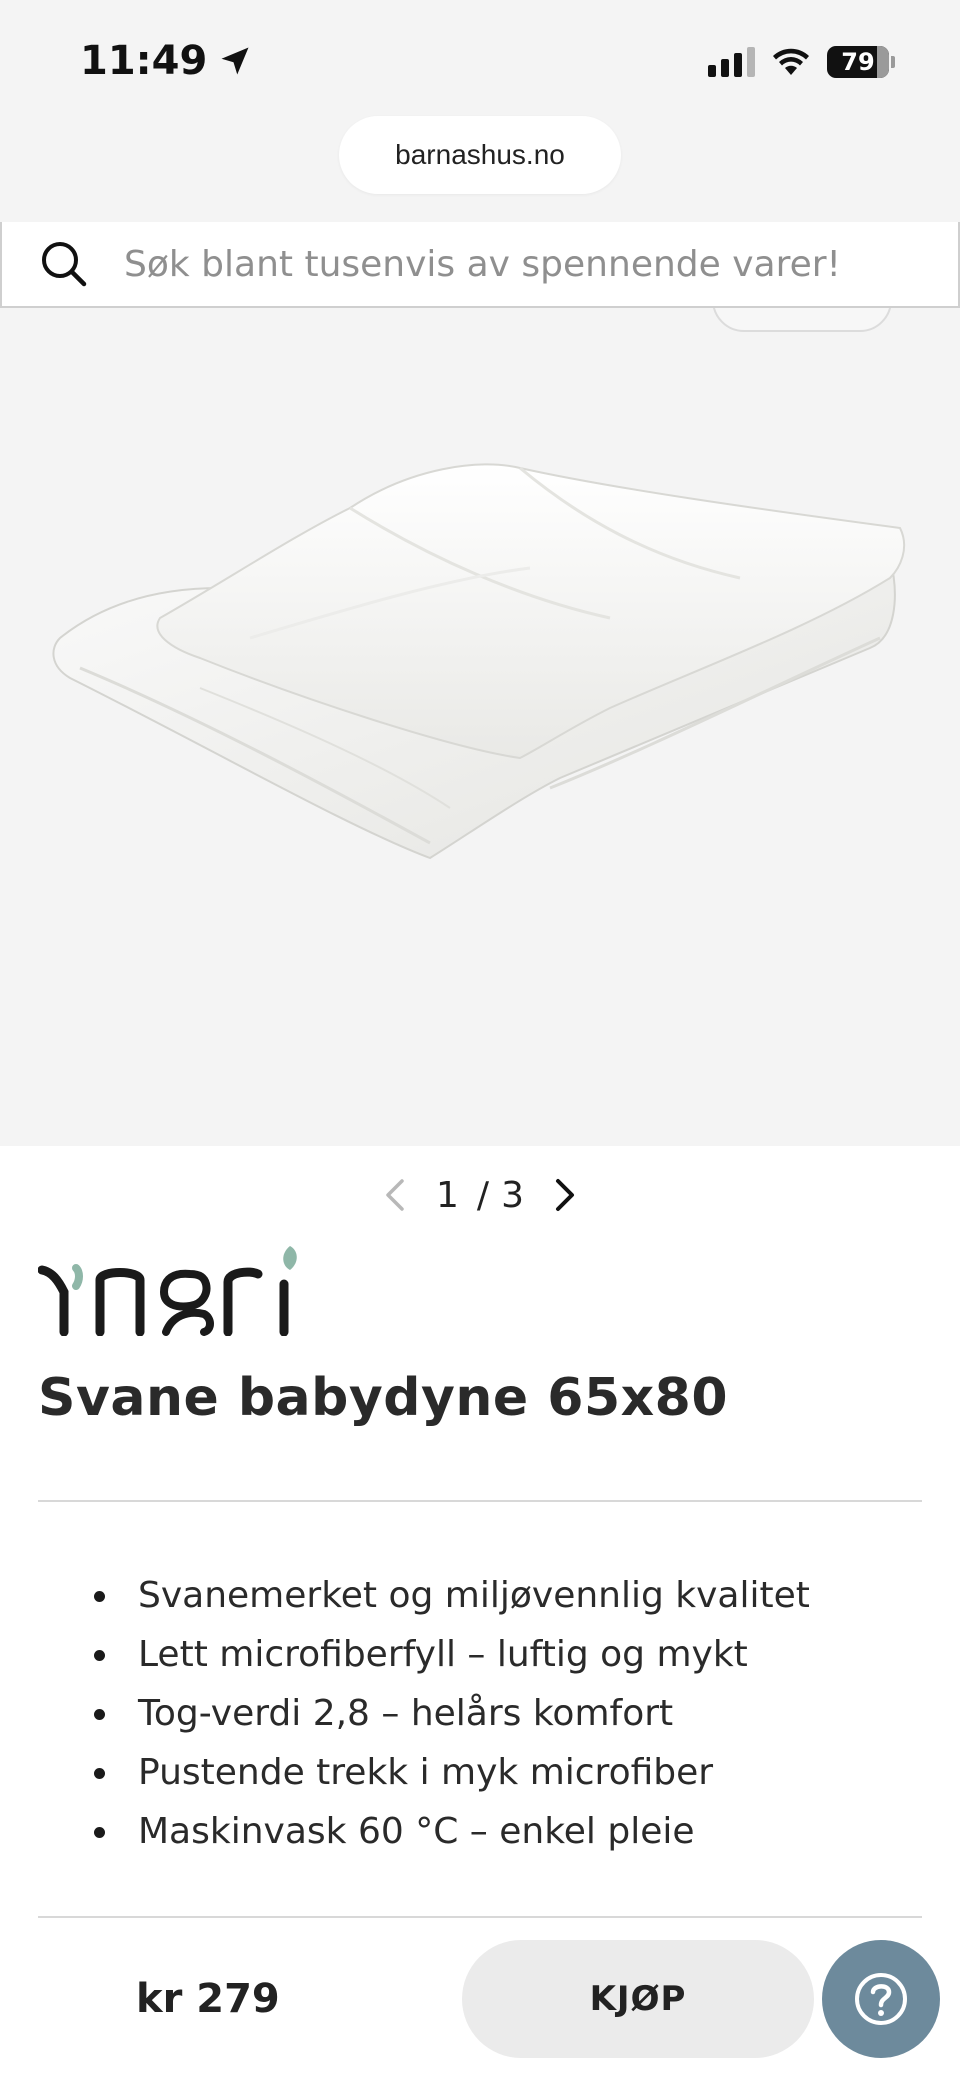 Image resolution: width=960 pixels, height=2078 pixels. I want to click on signal-icon, so click(731, 62).